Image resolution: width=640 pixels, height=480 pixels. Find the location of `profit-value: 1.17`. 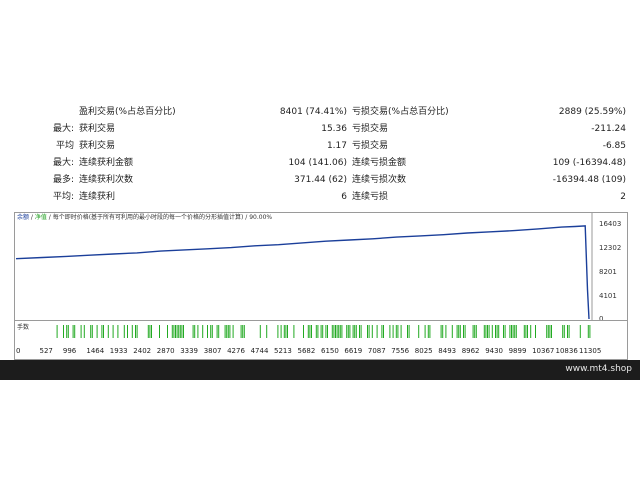

profit-value: 1.17 is located at coordinates (336, 146).